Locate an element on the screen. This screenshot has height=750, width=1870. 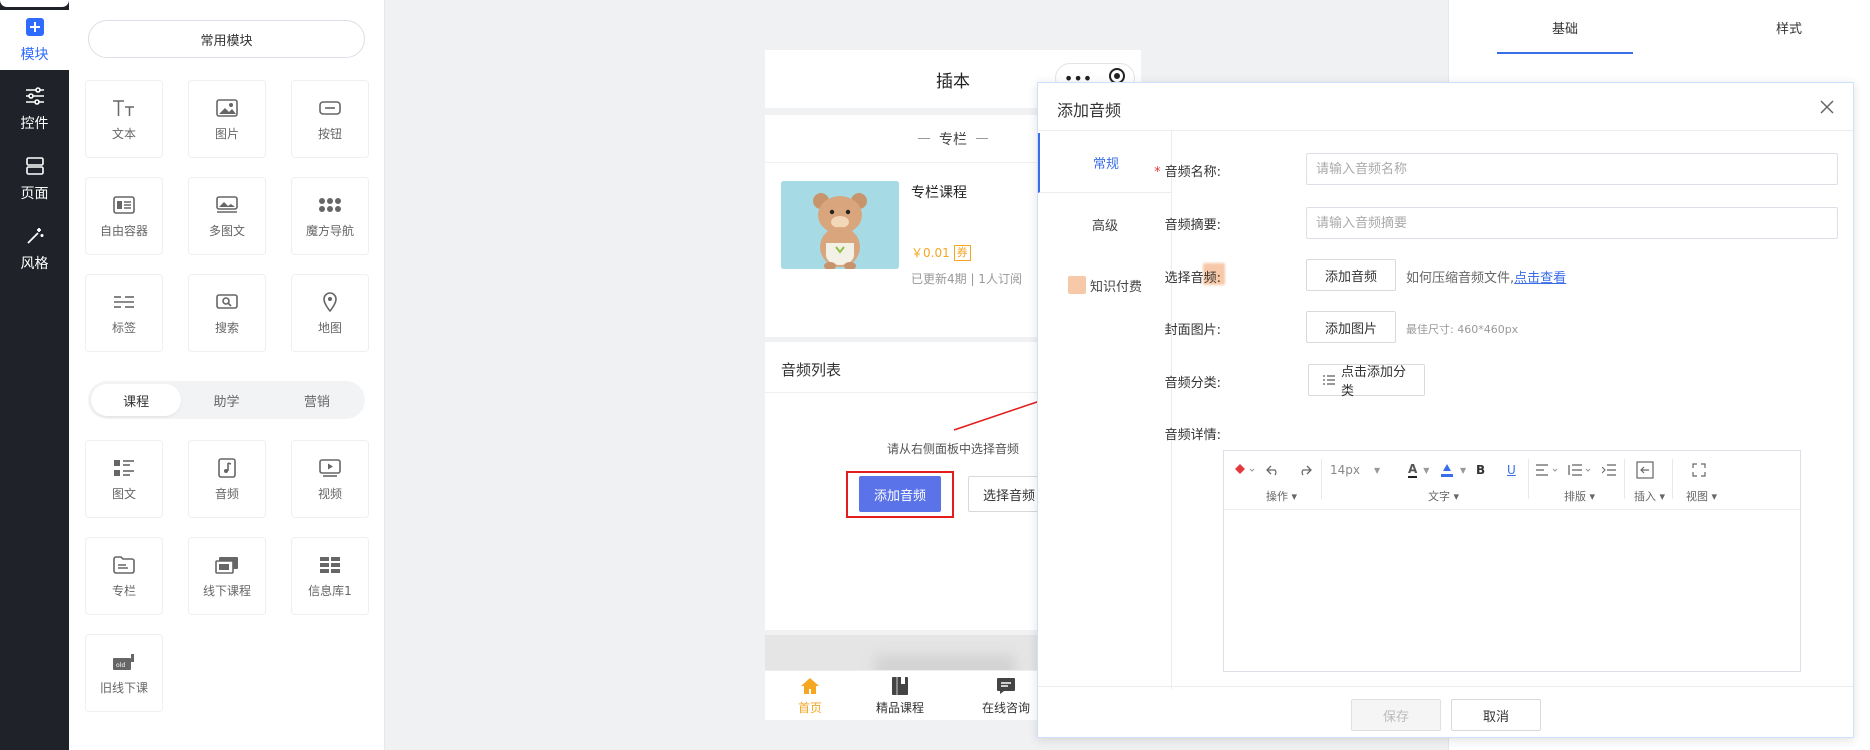
redo-icon is located at coordinates (1305, 470).